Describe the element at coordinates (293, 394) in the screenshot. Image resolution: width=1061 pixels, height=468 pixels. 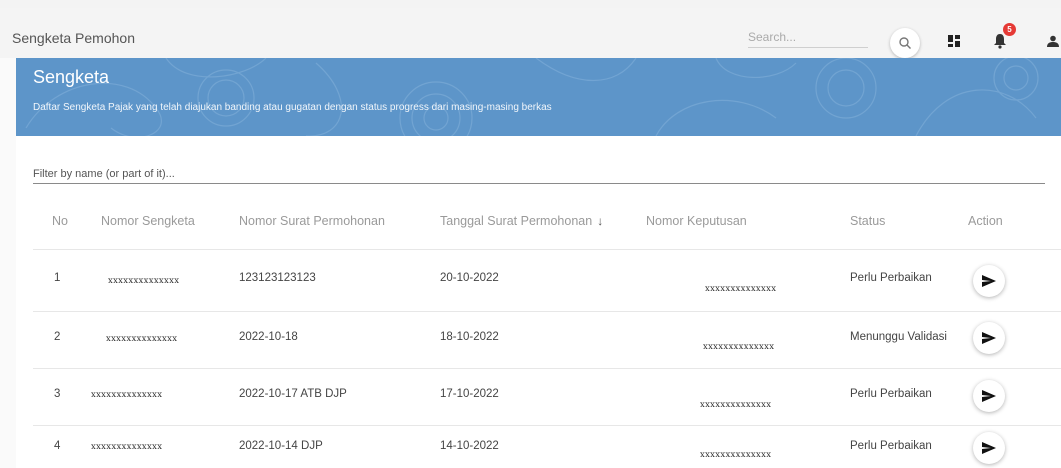
I see `cell-nomor-surat: 2022-10-17 ATB DJP` at that location.